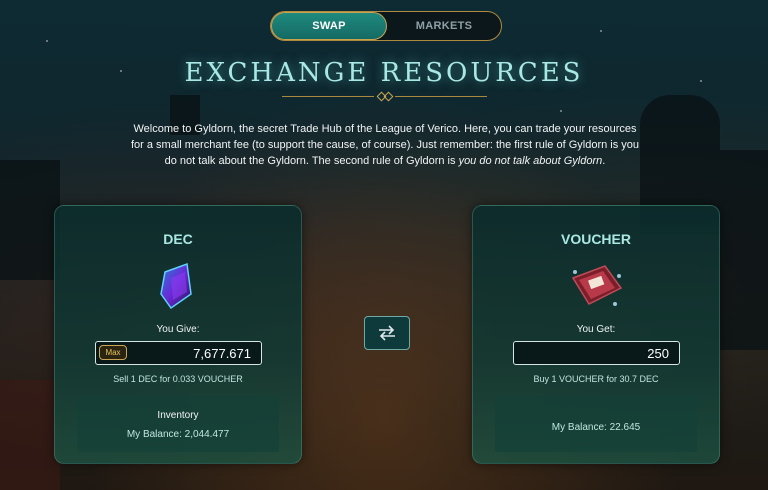 The width and height of the screenshot is (768, 490). I want to click on give-inventory-panel: Inventory My Balance: 2,044.477, so click(178, 424).